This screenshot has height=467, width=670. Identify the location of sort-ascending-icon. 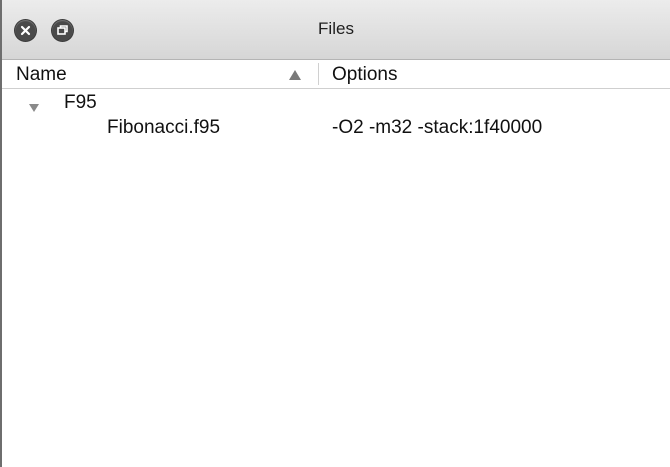
(295, 77).